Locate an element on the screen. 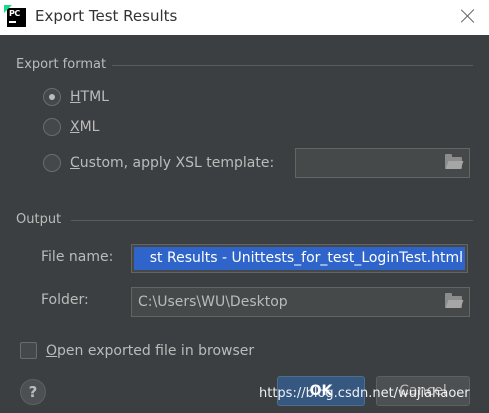 This screenshot has height=413, width=489. radio-html-mnemonic: H is located at coordinates (75, 97).